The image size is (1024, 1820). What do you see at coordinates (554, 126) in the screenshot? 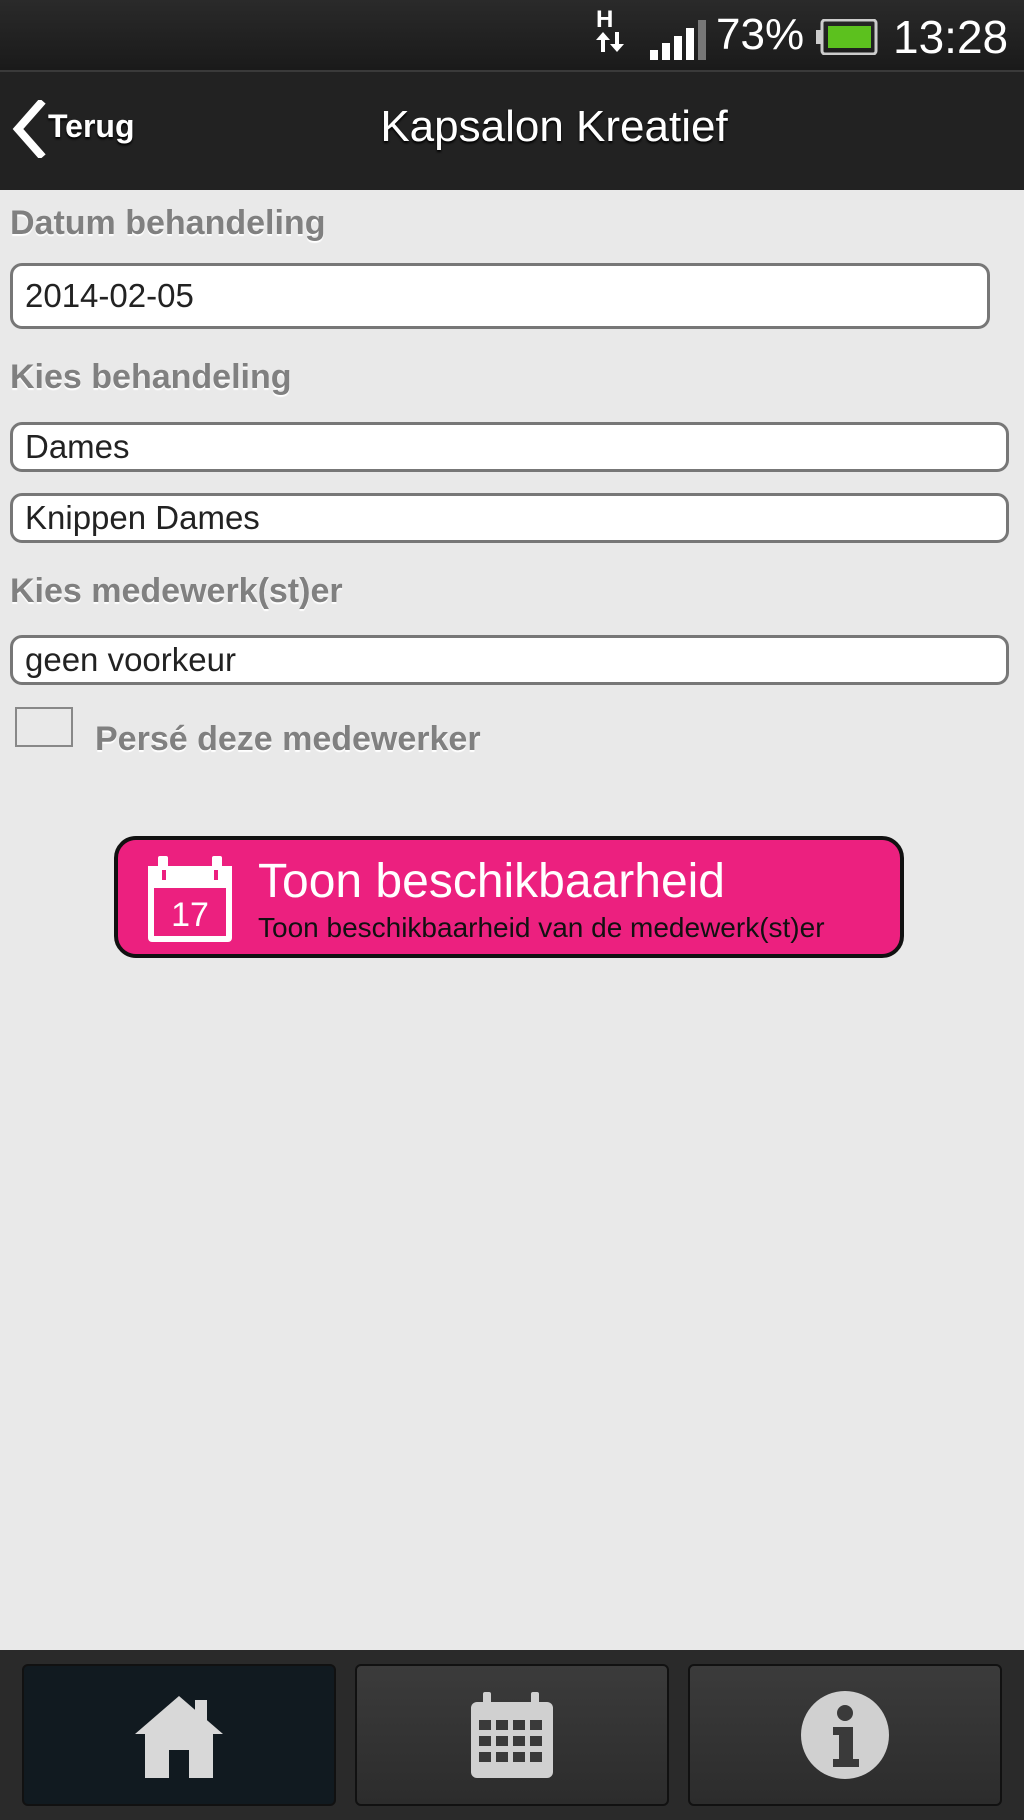
I see `page-title: Kapsalon Kreatief` at bounding box center [554, 126].